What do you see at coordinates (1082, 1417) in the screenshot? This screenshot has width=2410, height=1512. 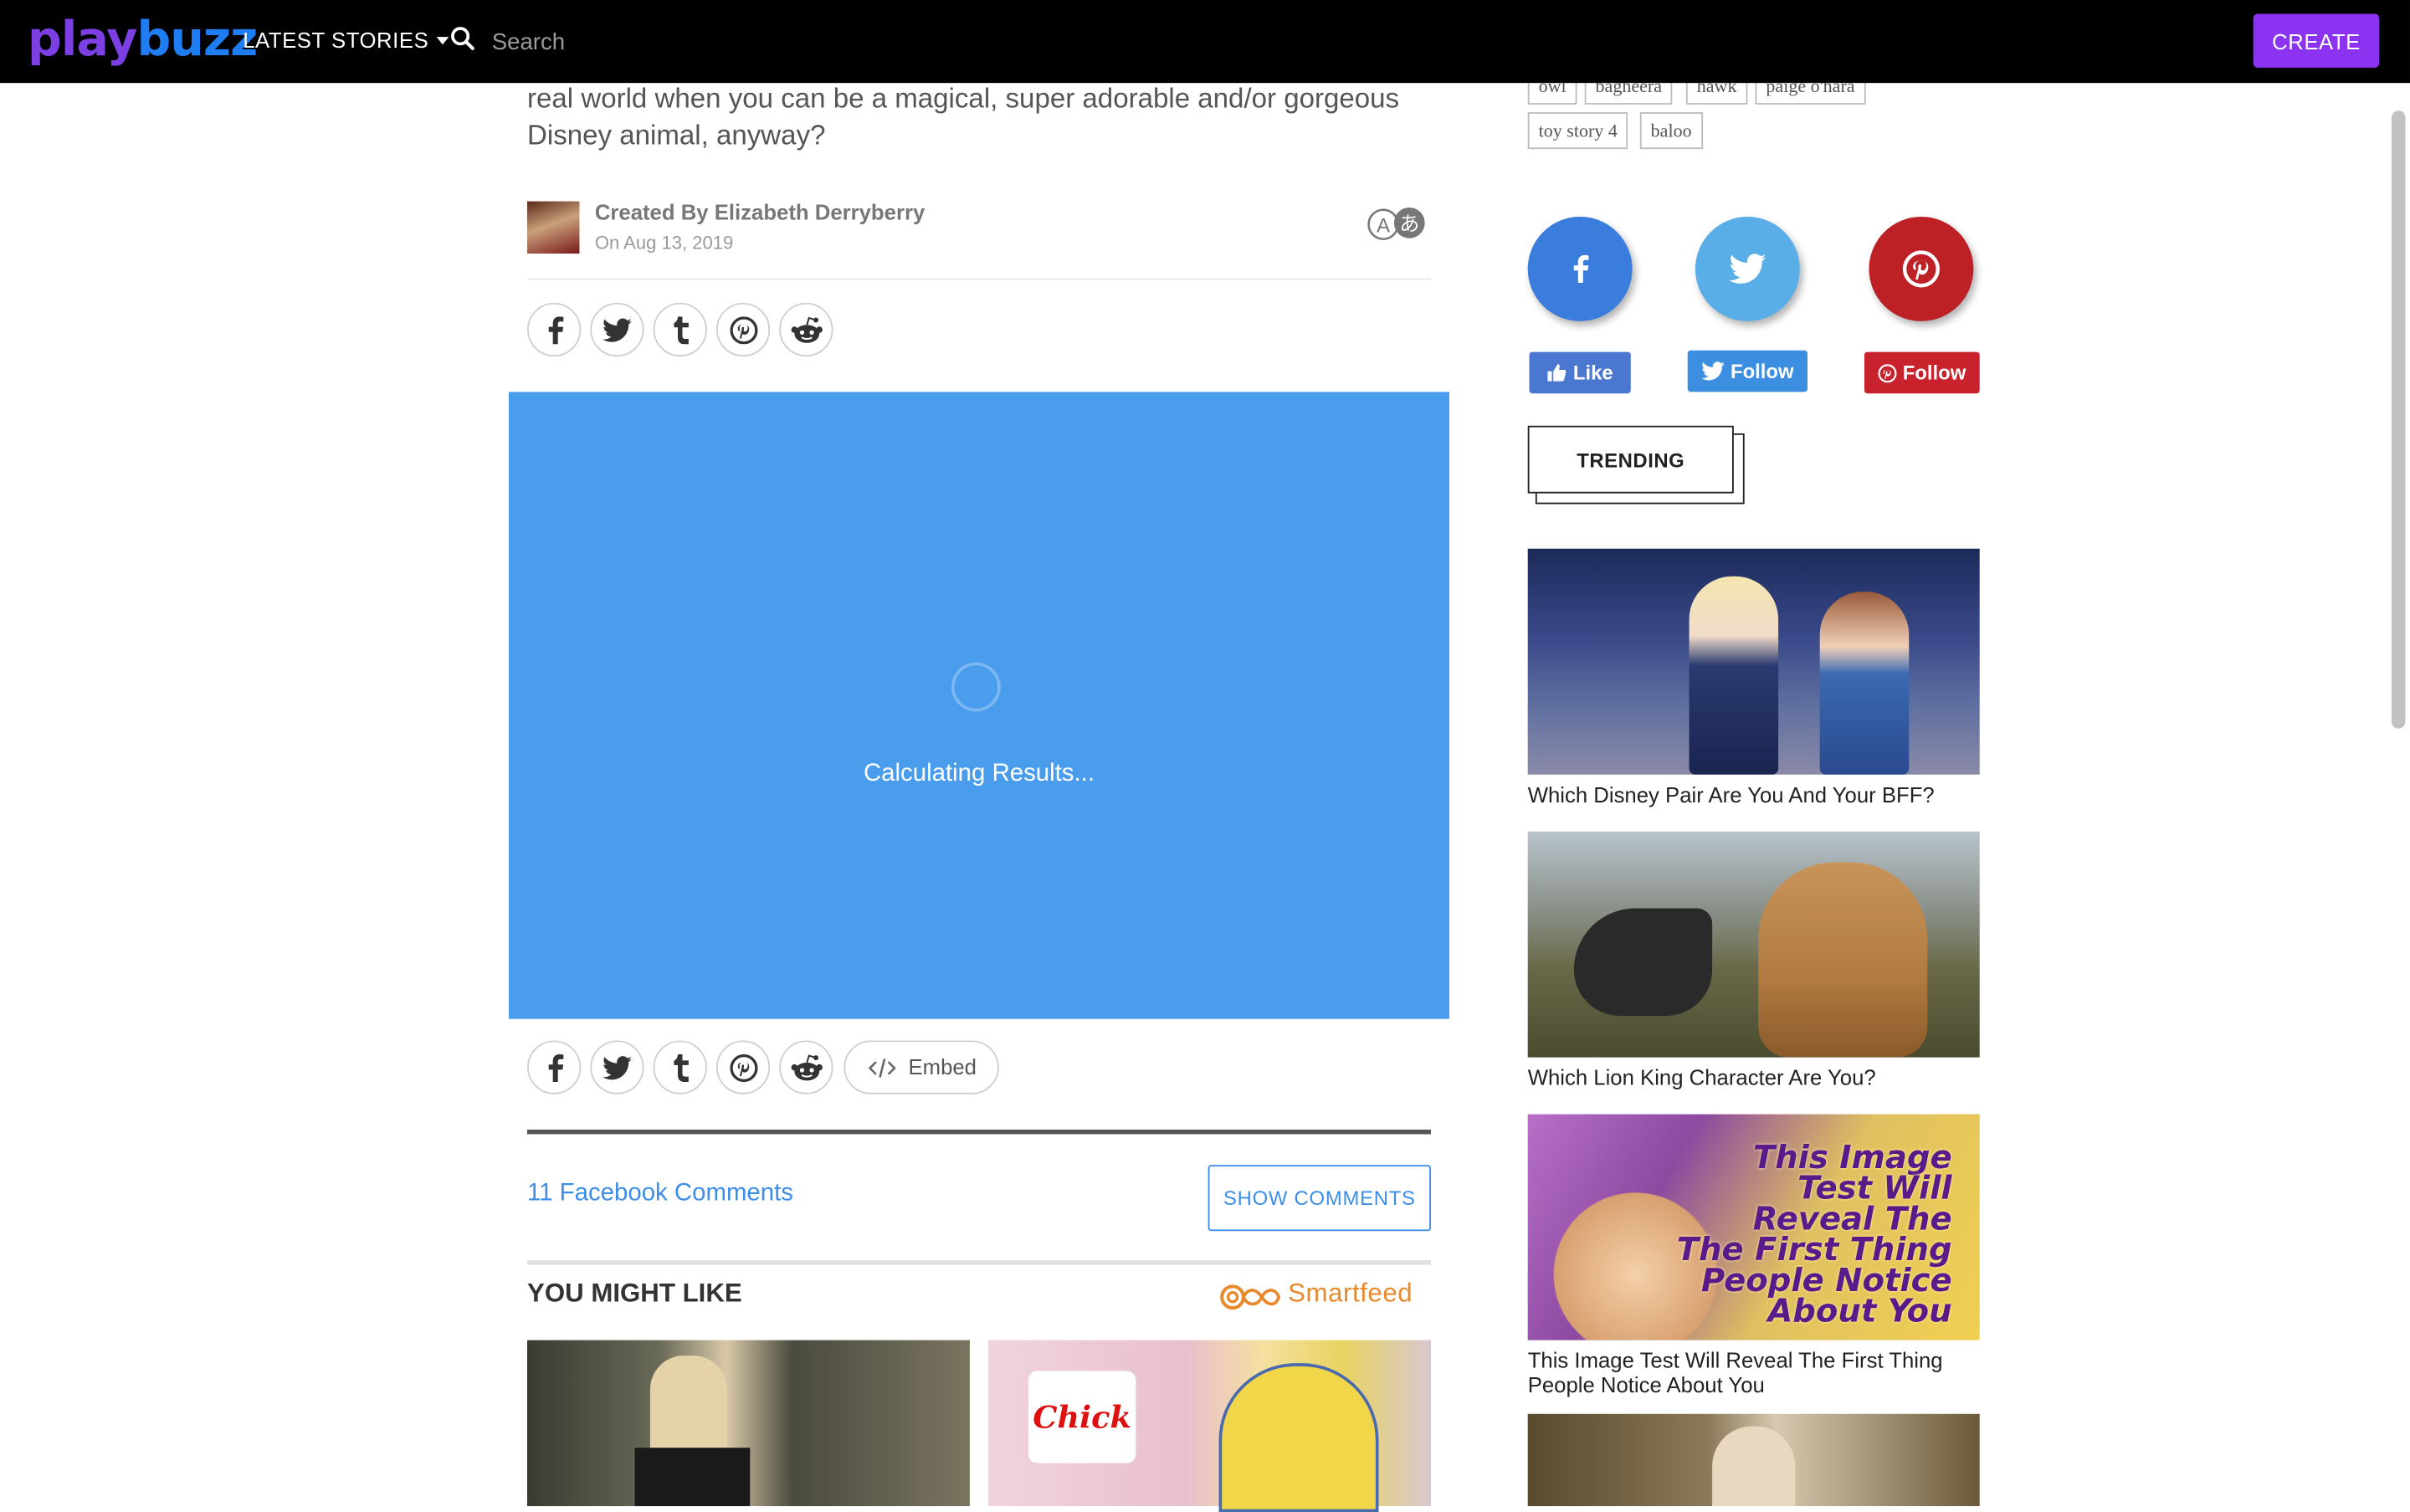 I see `chickfila-logo: Chick` at bounding box center [1082, 1417].